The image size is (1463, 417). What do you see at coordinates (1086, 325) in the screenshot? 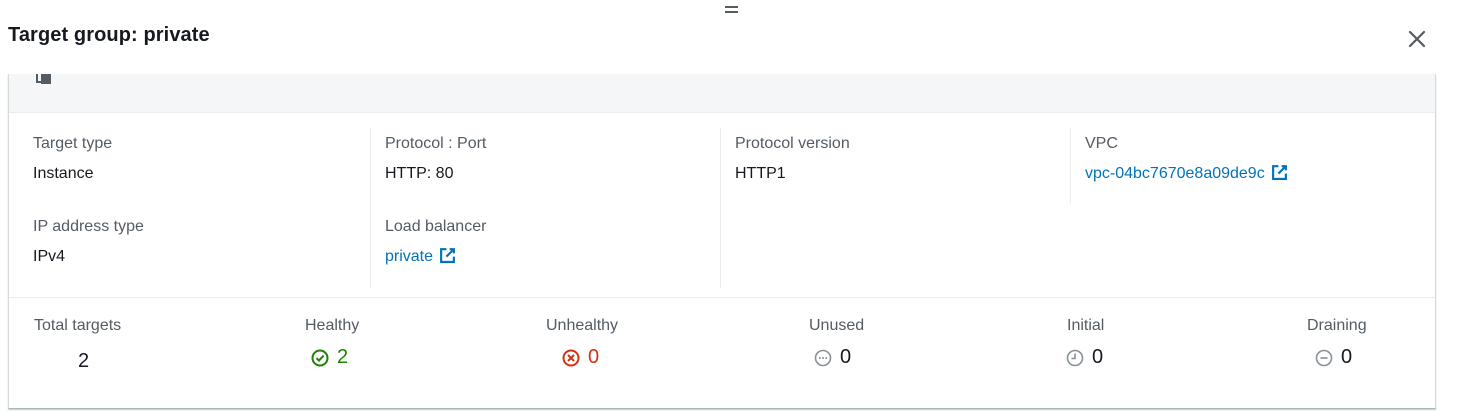
I see `initial-label: Initial` at bounding box center [1086, 325].